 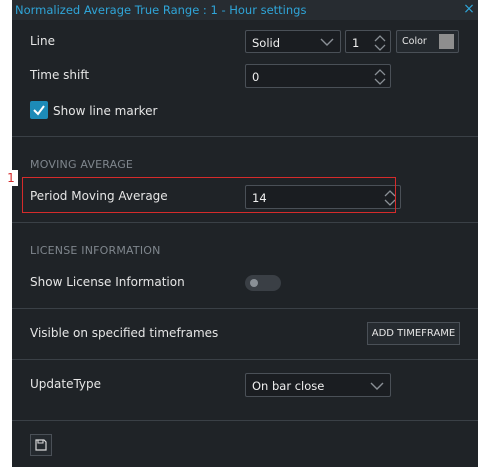 I want to click on line-label: Line, so click(x=43, y=41).